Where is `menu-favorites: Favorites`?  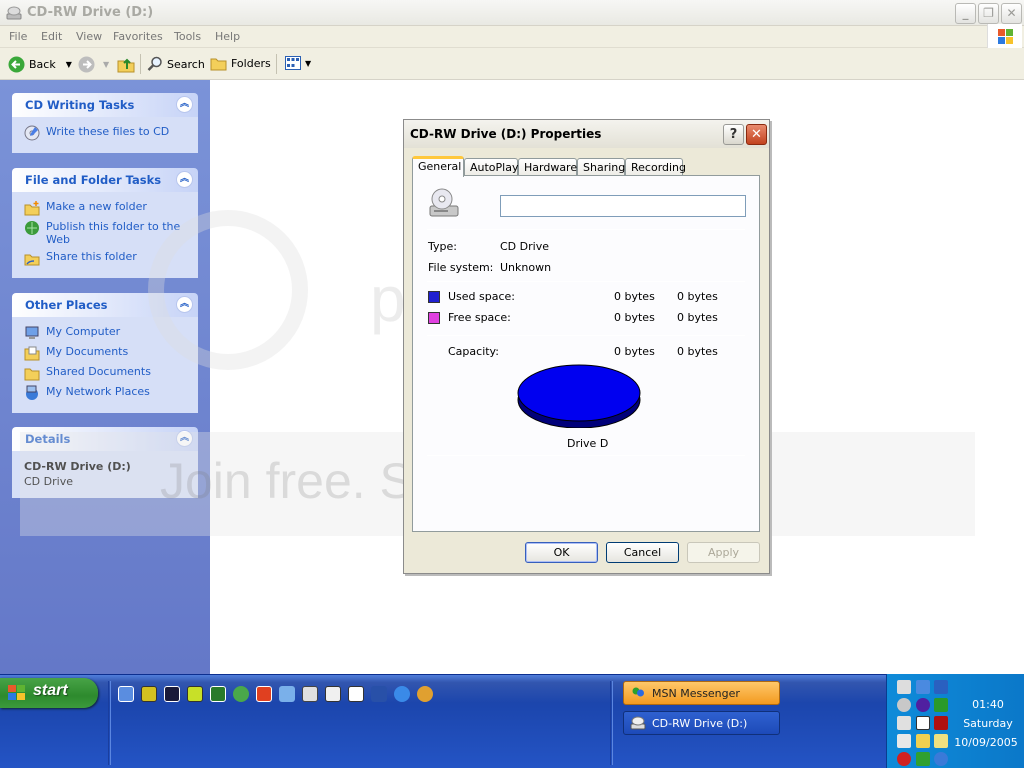
menu-favorites: Favorites is located at coordinates (138, 36).